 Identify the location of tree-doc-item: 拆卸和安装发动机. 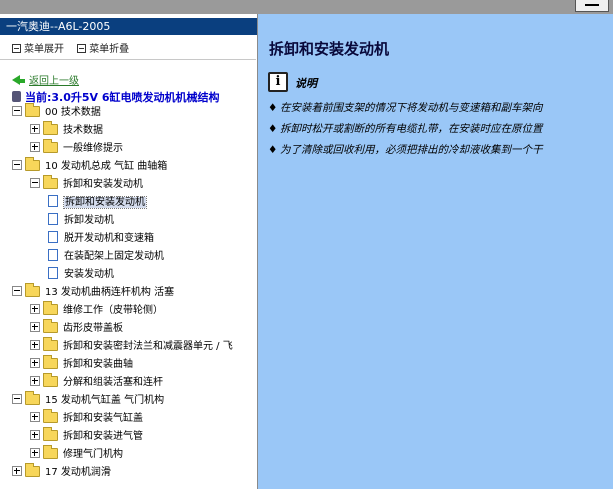
(97, 203).